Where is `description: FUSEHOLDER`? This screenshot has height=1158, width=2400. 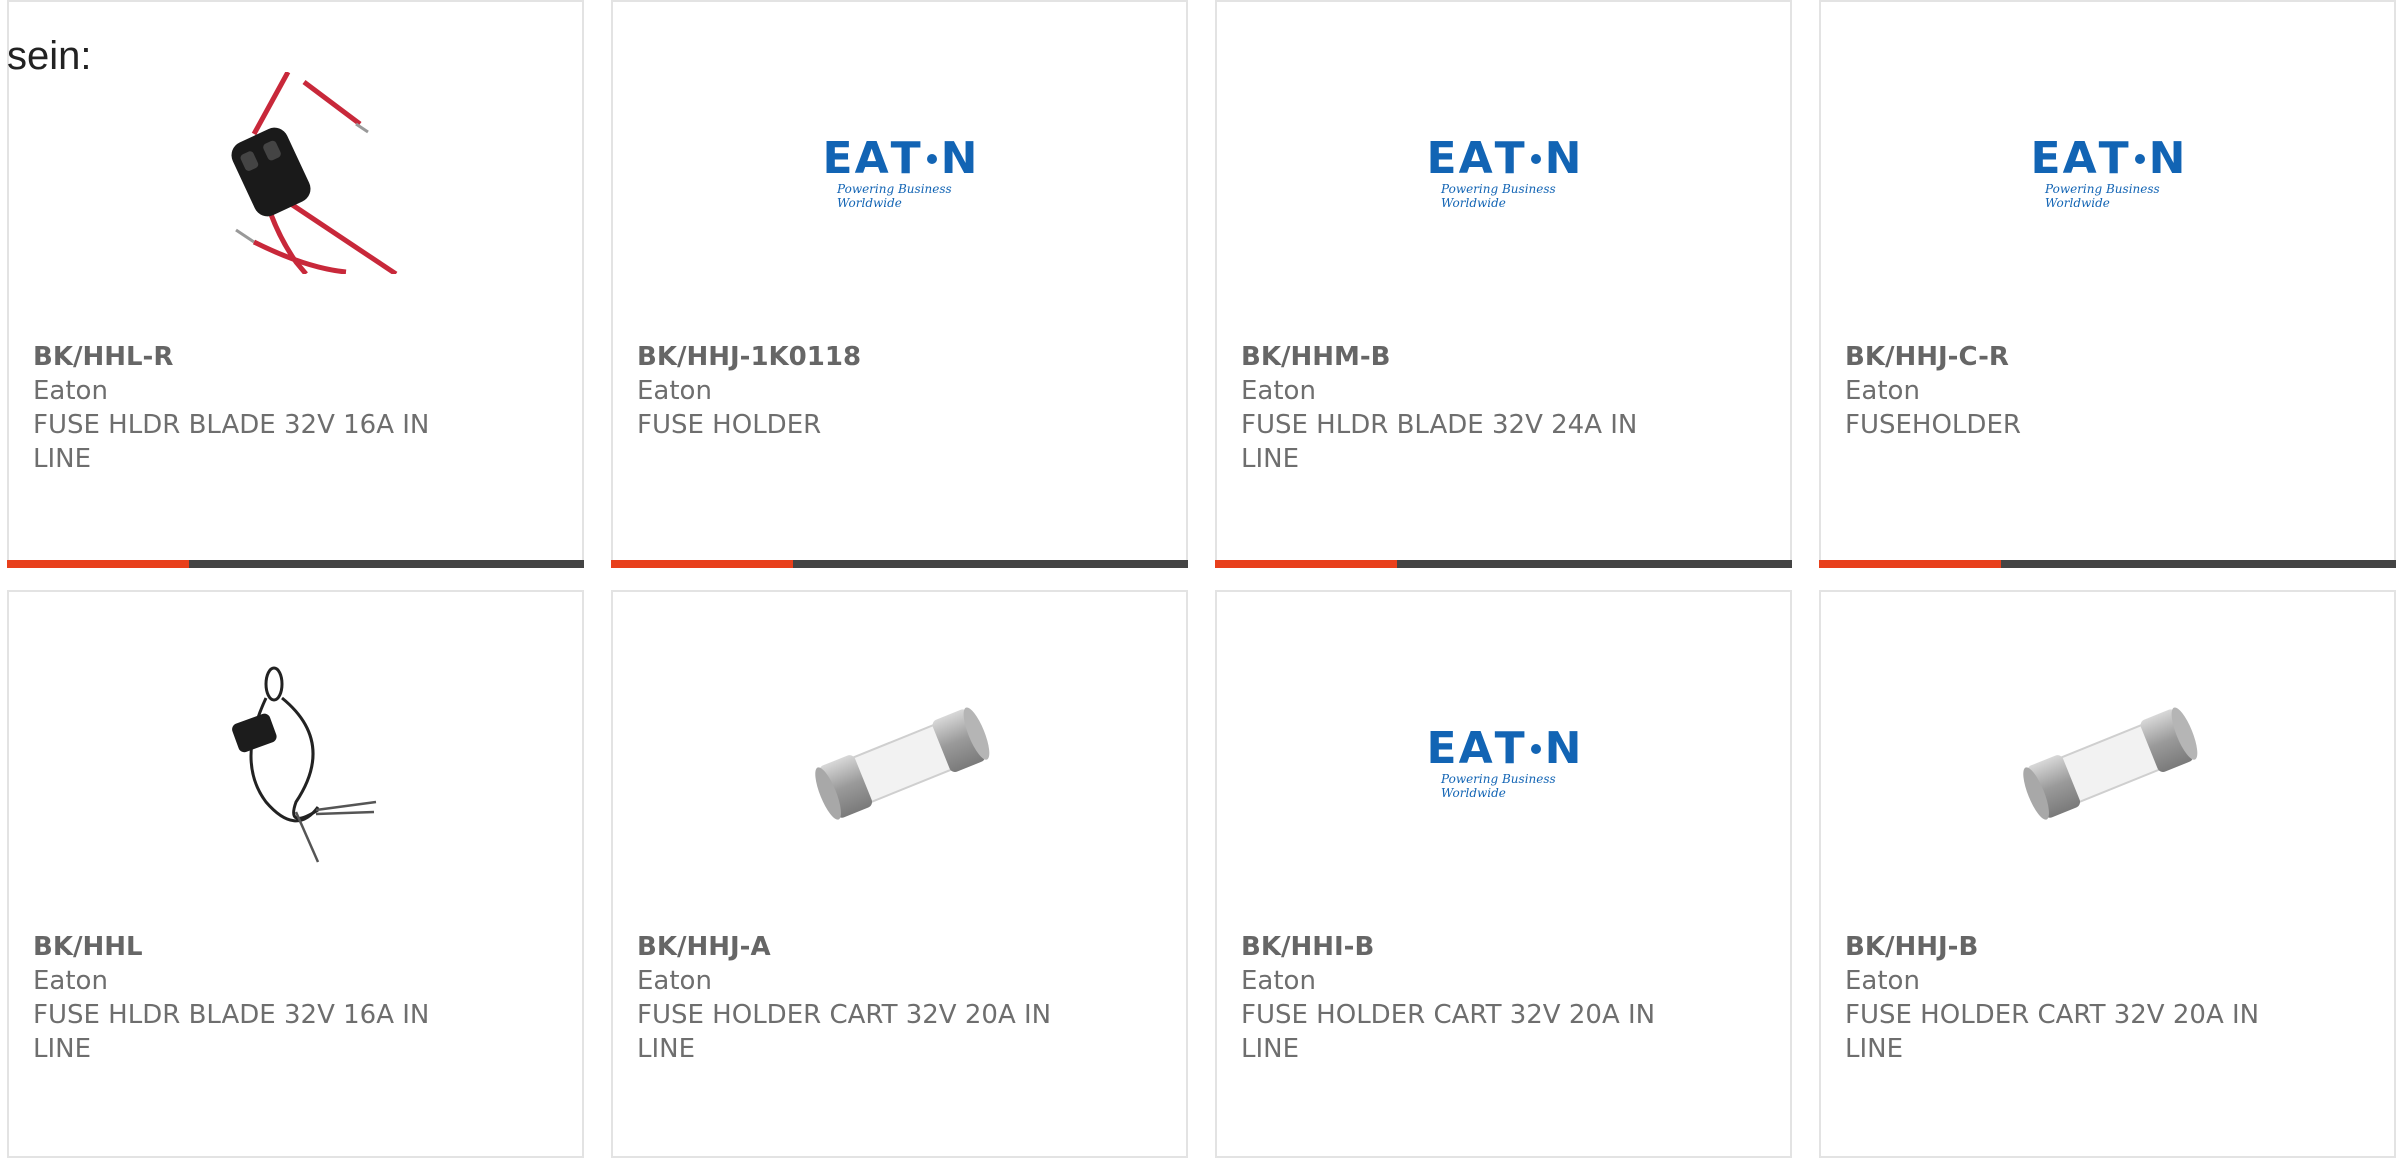 description: FUSEHOLDER is located at coordinates (1933, 425).